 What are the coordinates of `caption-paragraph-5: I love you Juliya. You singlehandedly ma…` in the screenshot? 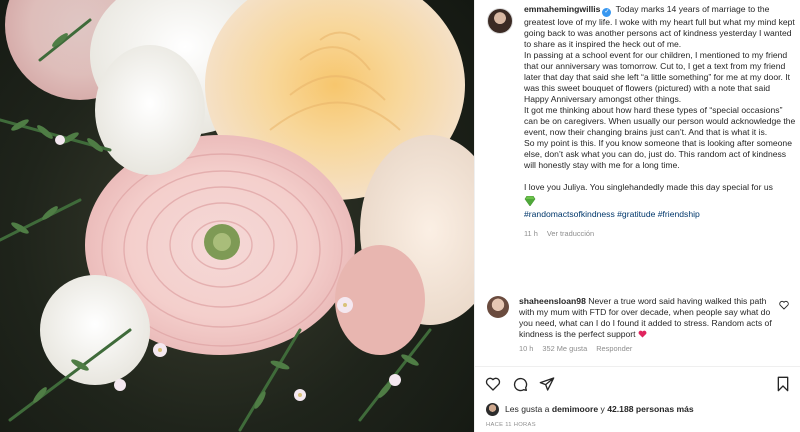 It's located at (648, 187).